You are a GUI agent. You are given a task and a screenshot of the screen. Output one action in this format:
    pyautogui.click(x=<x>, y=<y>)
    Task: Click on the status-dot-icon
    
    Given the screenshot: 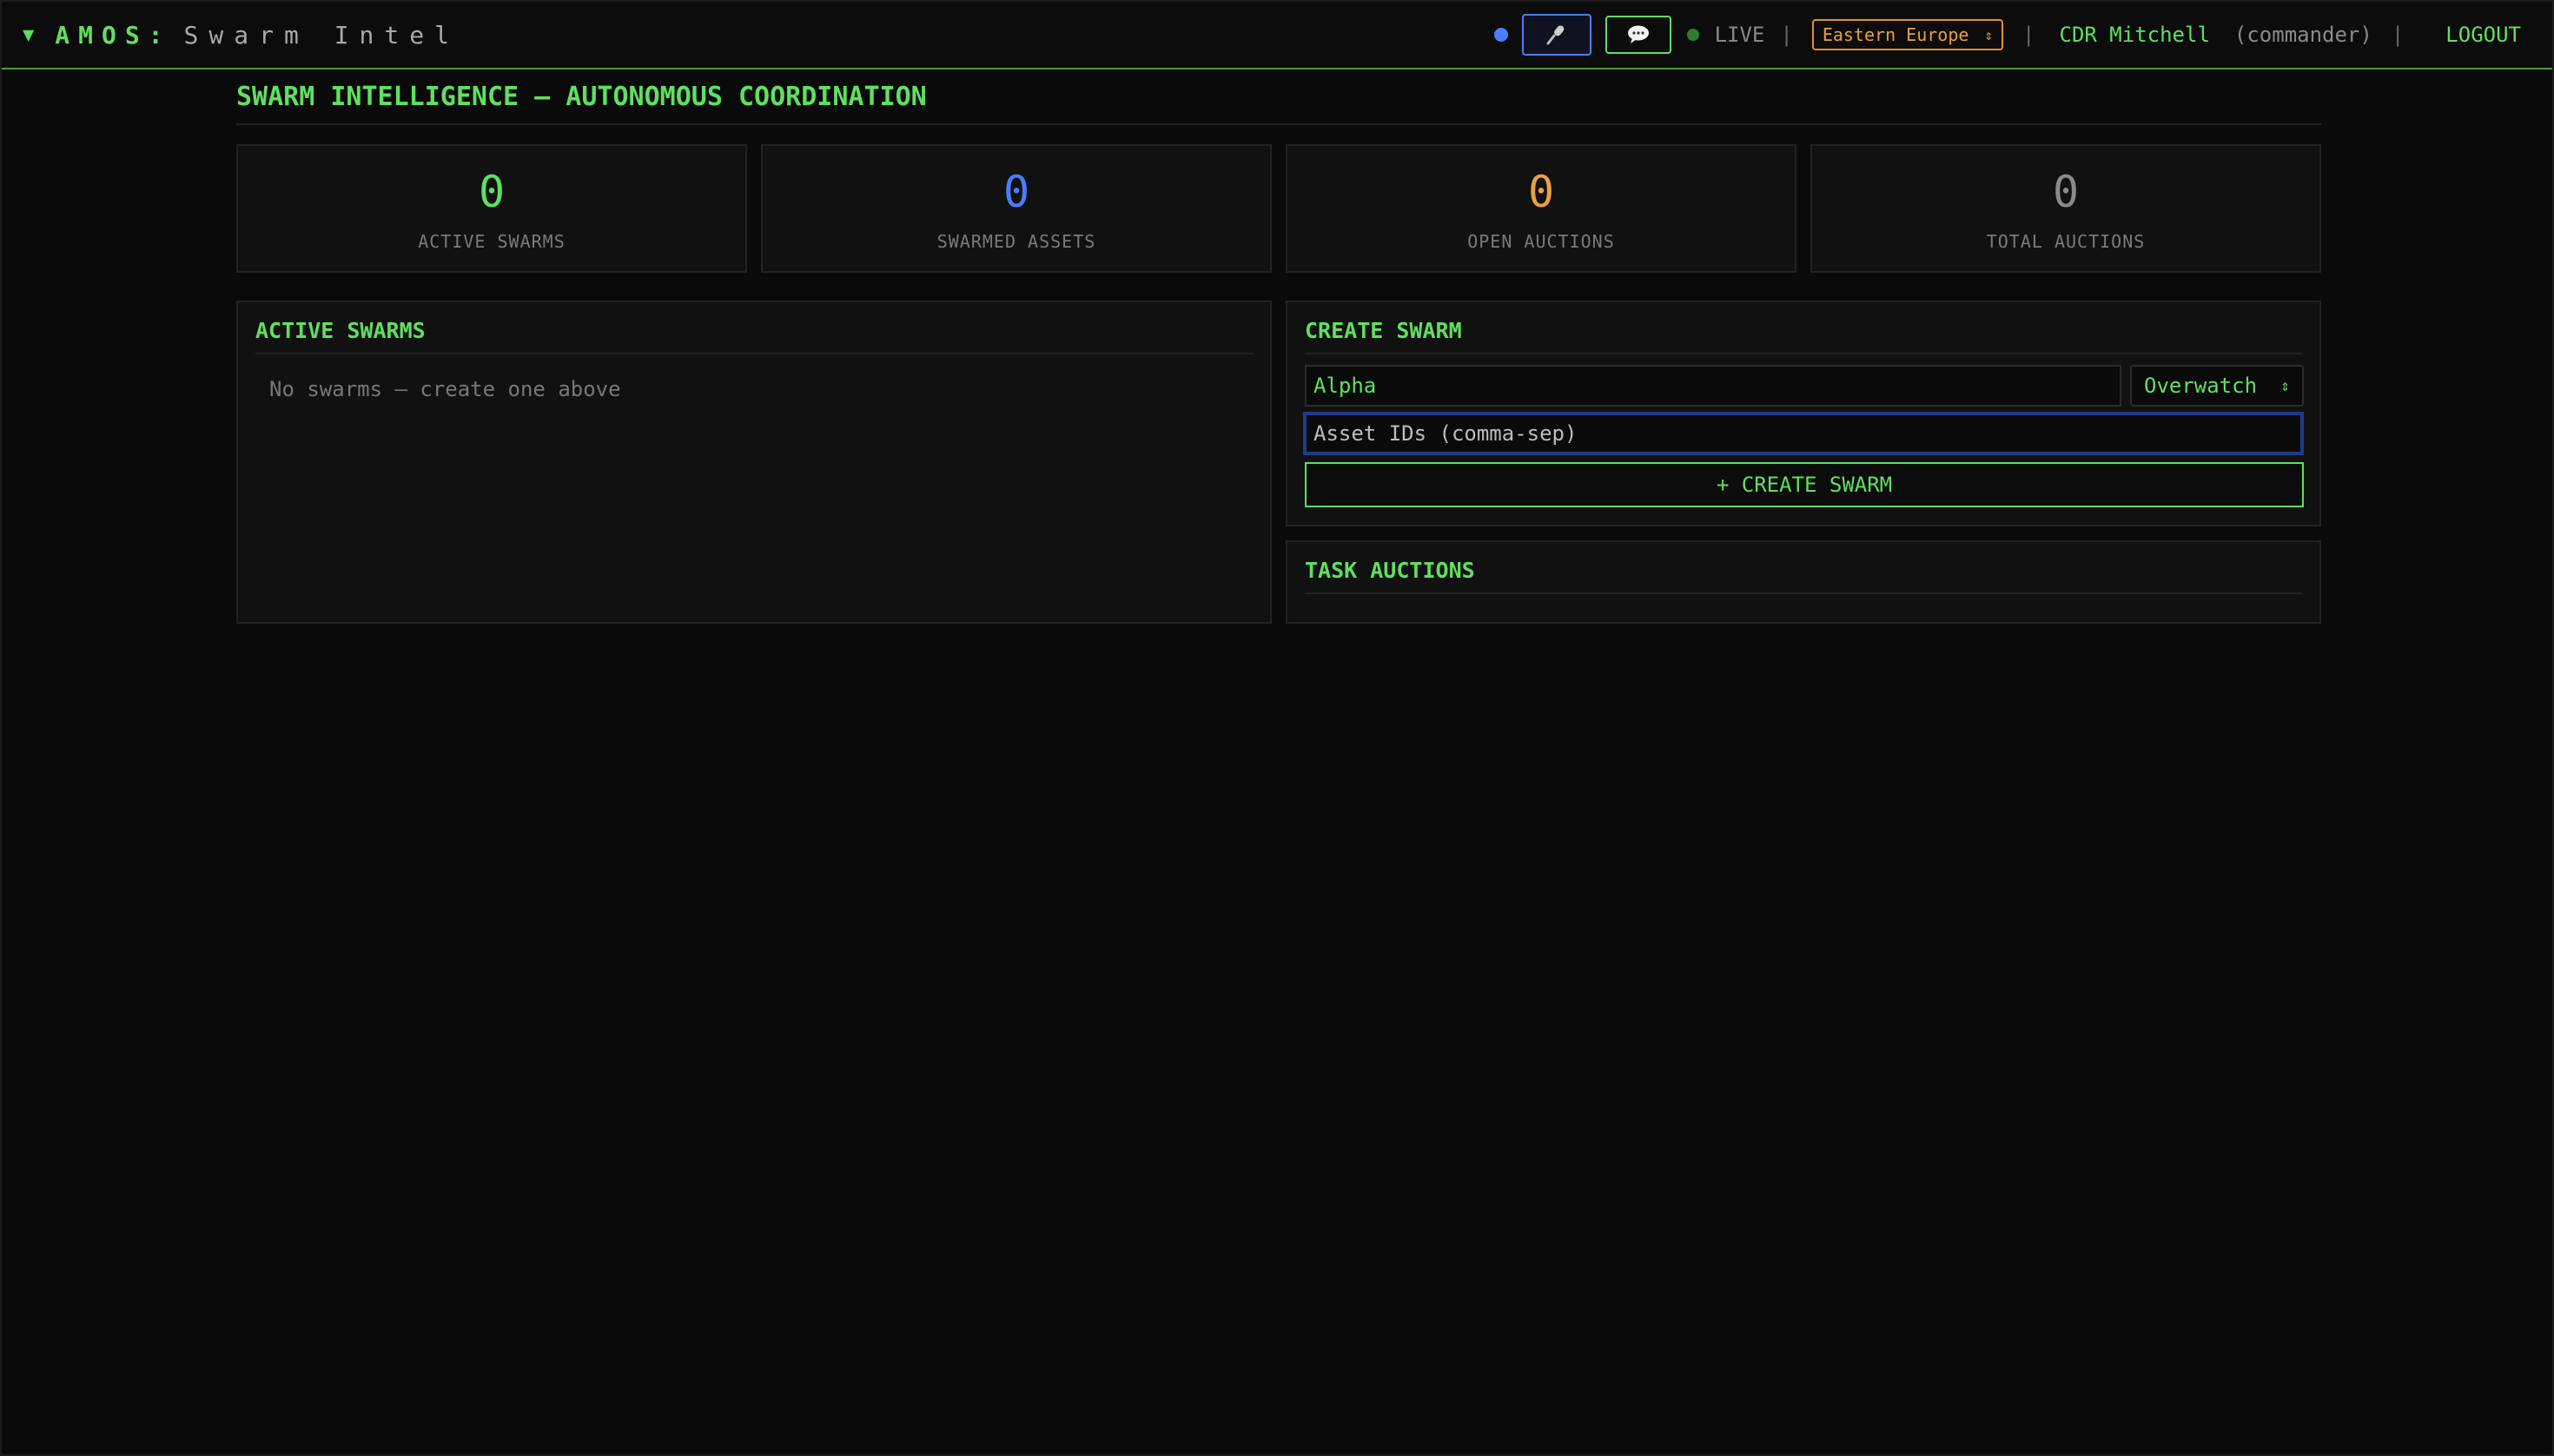 What is the action you would take?
    pyautogui.click(x=1500, y=35)
    